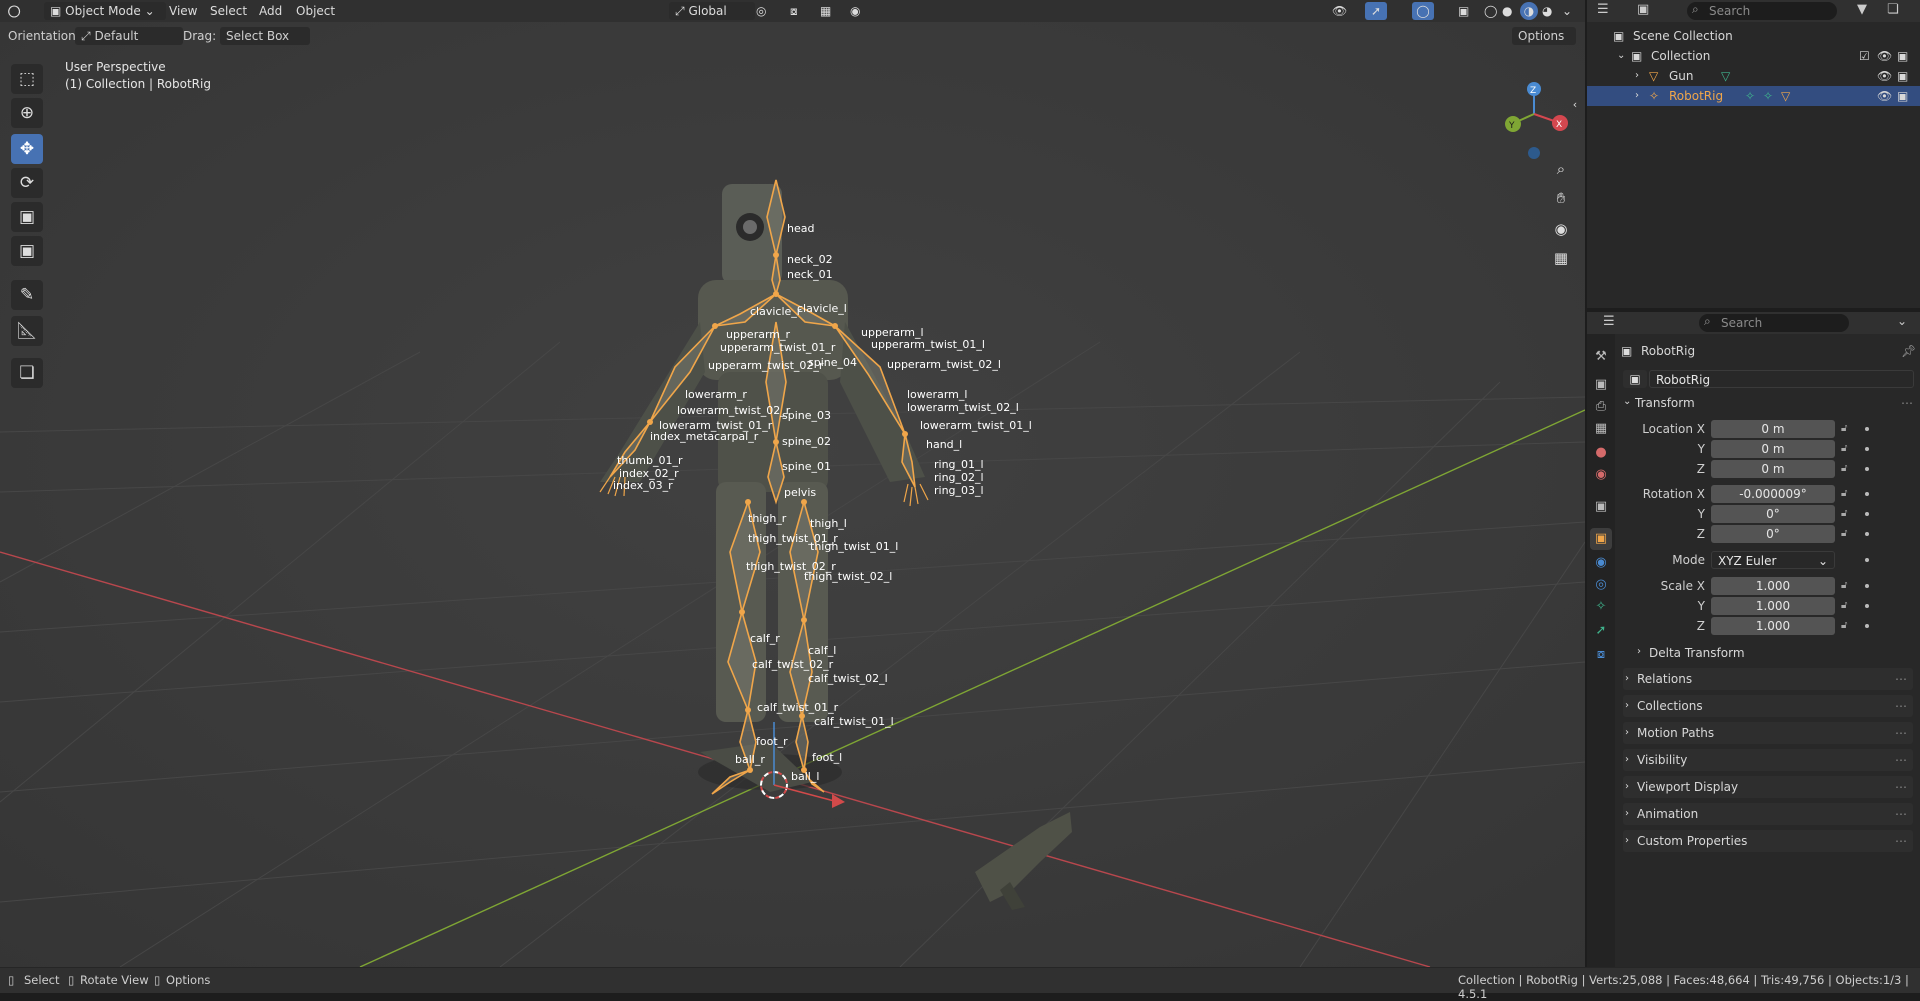  I want to click on view-layer-tab-icon: ▦, so click(1601, 429).